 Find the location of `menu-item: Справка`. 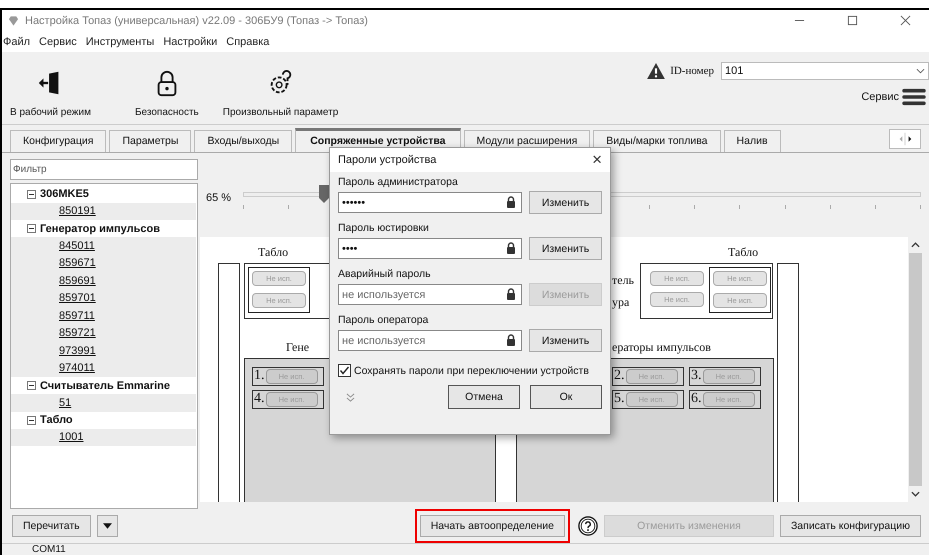

menu-item: Справка is located at coordinates (248, 42).